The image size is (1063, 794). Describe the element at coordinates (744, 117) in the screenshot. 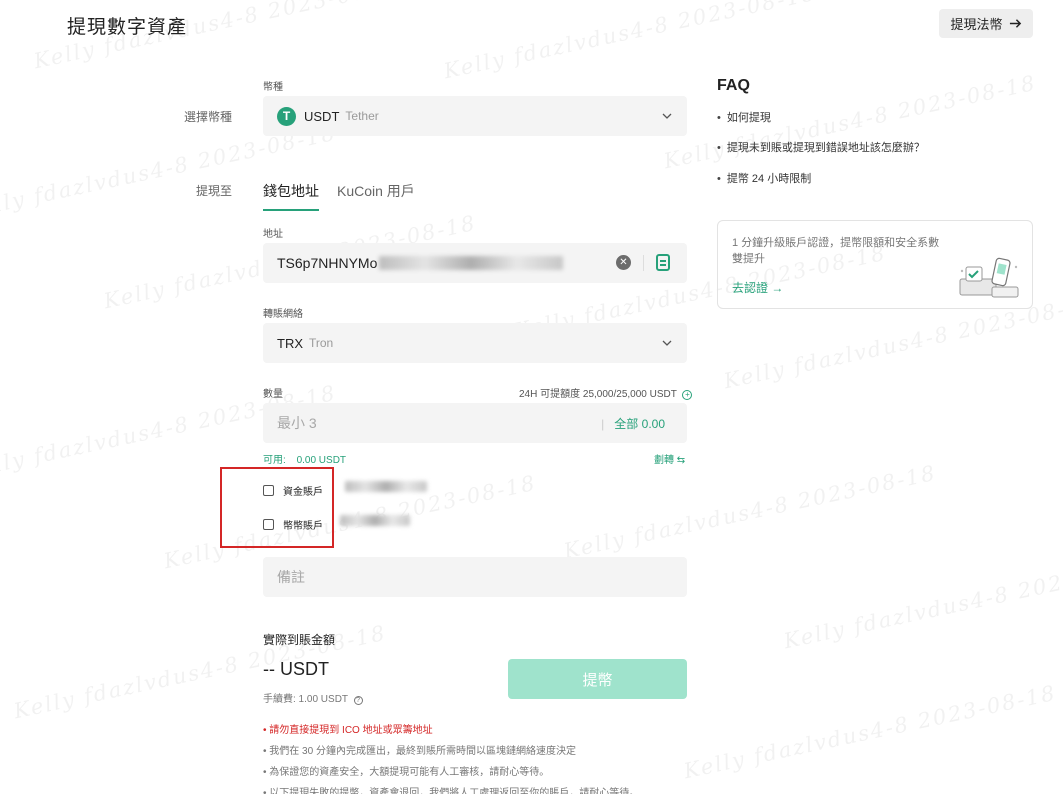

I see `faq-link: 如何提現` at that location.